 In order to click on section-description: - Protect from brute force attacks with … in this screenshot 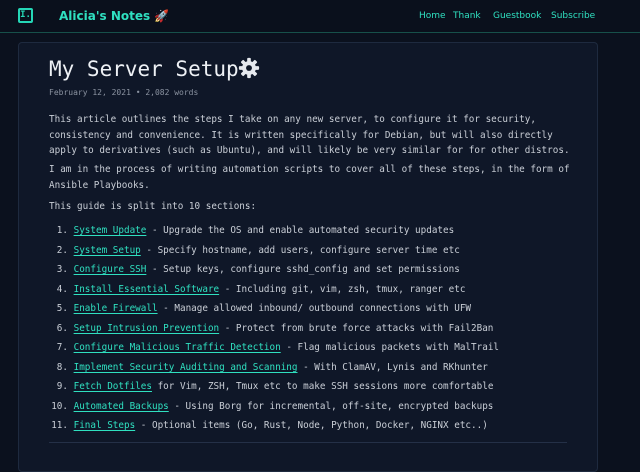, I will do `click(356, 328)`.